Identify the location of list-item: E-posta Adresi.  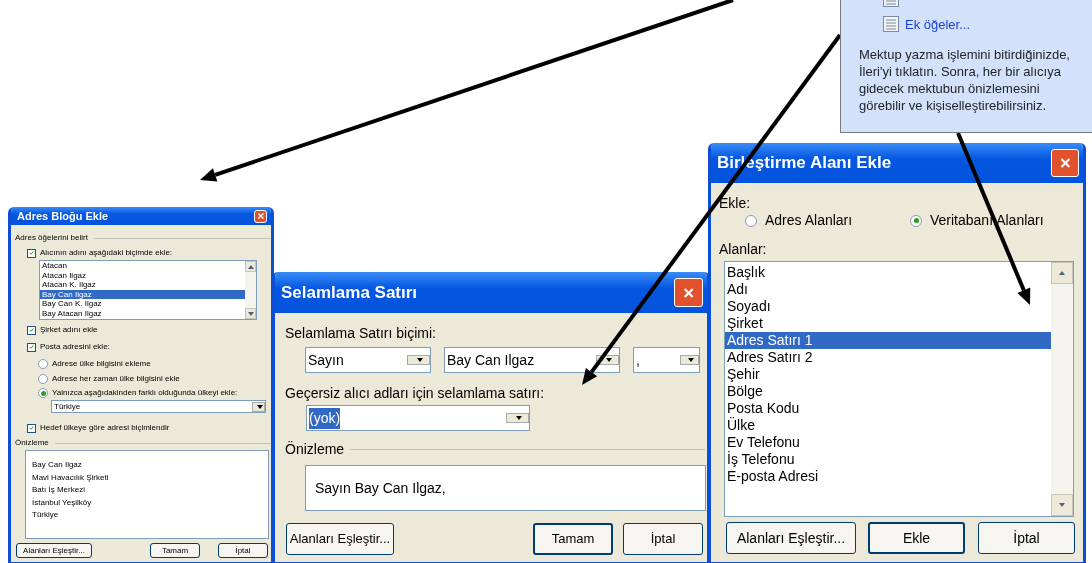
(888, 476).